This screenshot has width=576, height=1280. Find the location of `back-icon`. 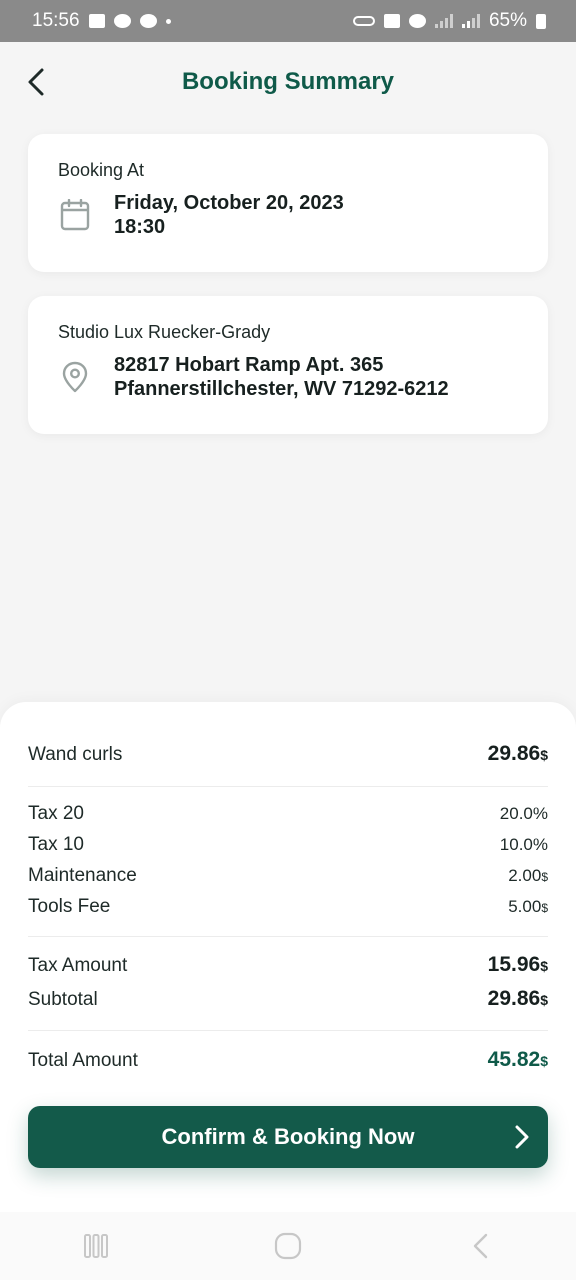

back-icon is located at coordinates (480, 1246).